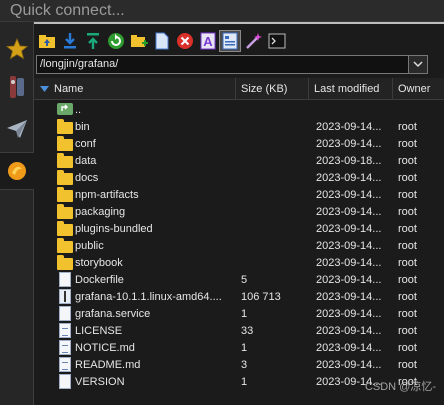  I want to click on file-name: README.md, so click(108, 365).